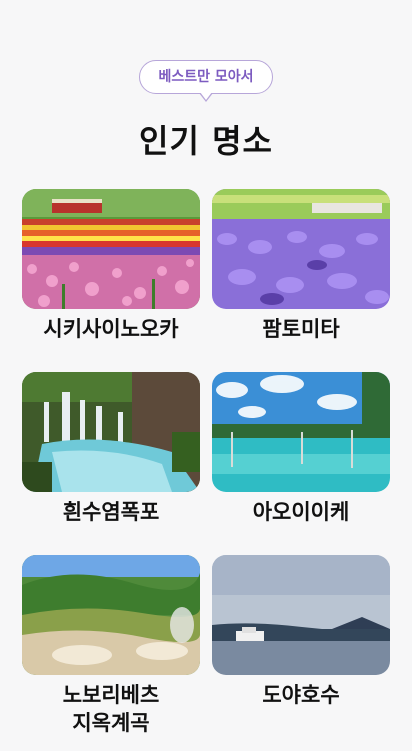  I want to click on lavender-field-image, so click(301, 249).